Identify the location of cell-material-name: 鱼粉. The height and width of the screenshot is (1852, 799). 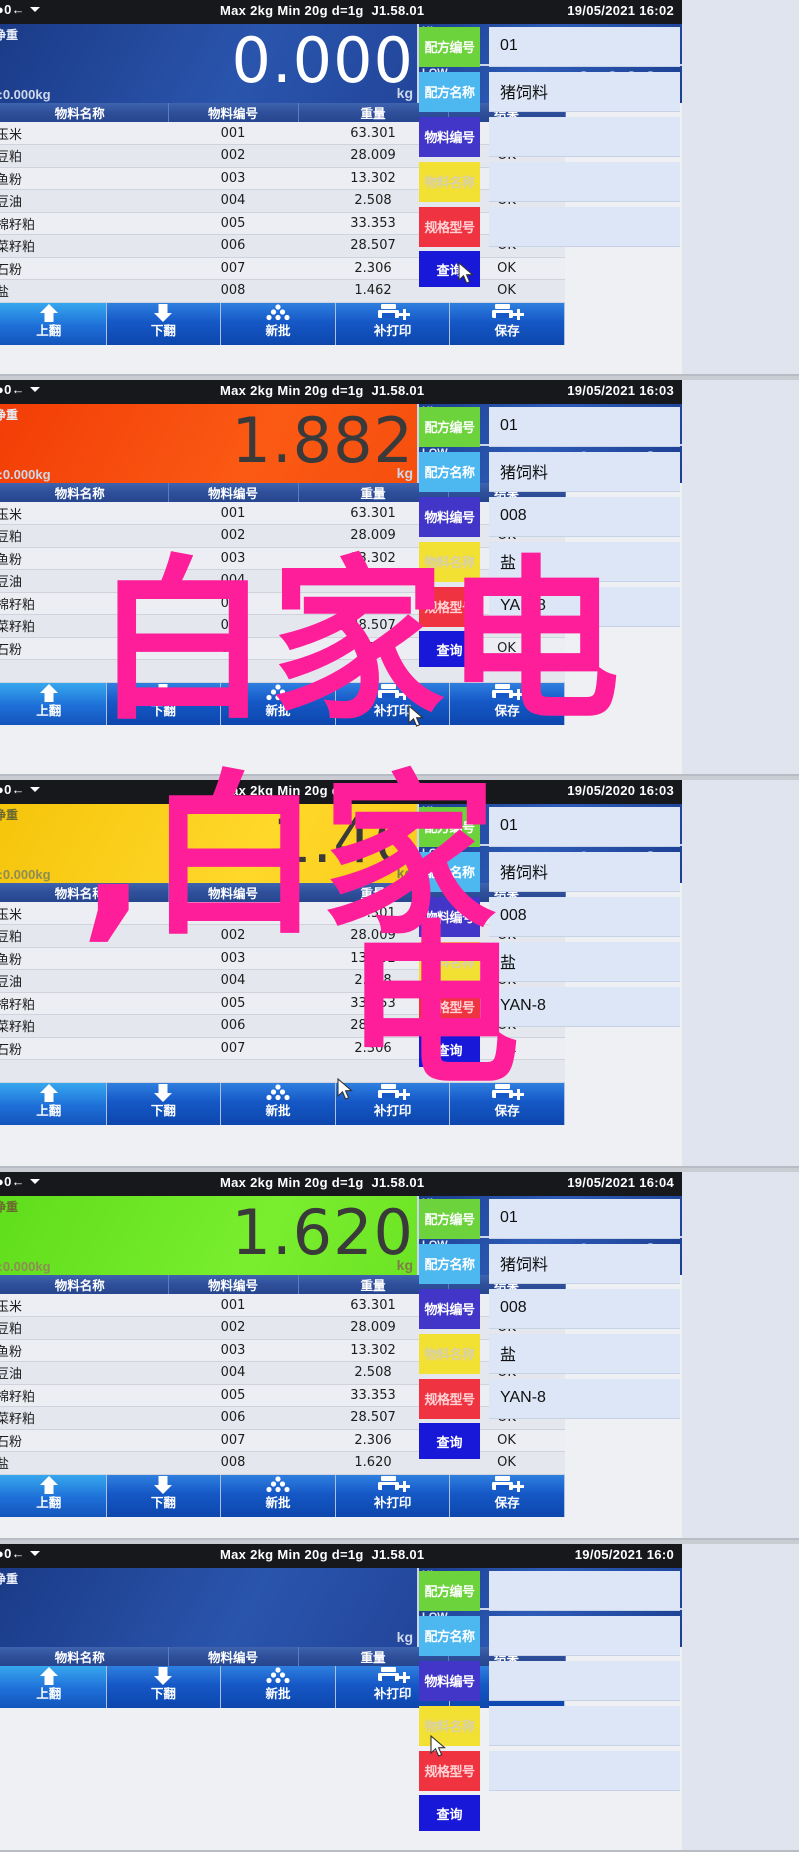
(84, 178).